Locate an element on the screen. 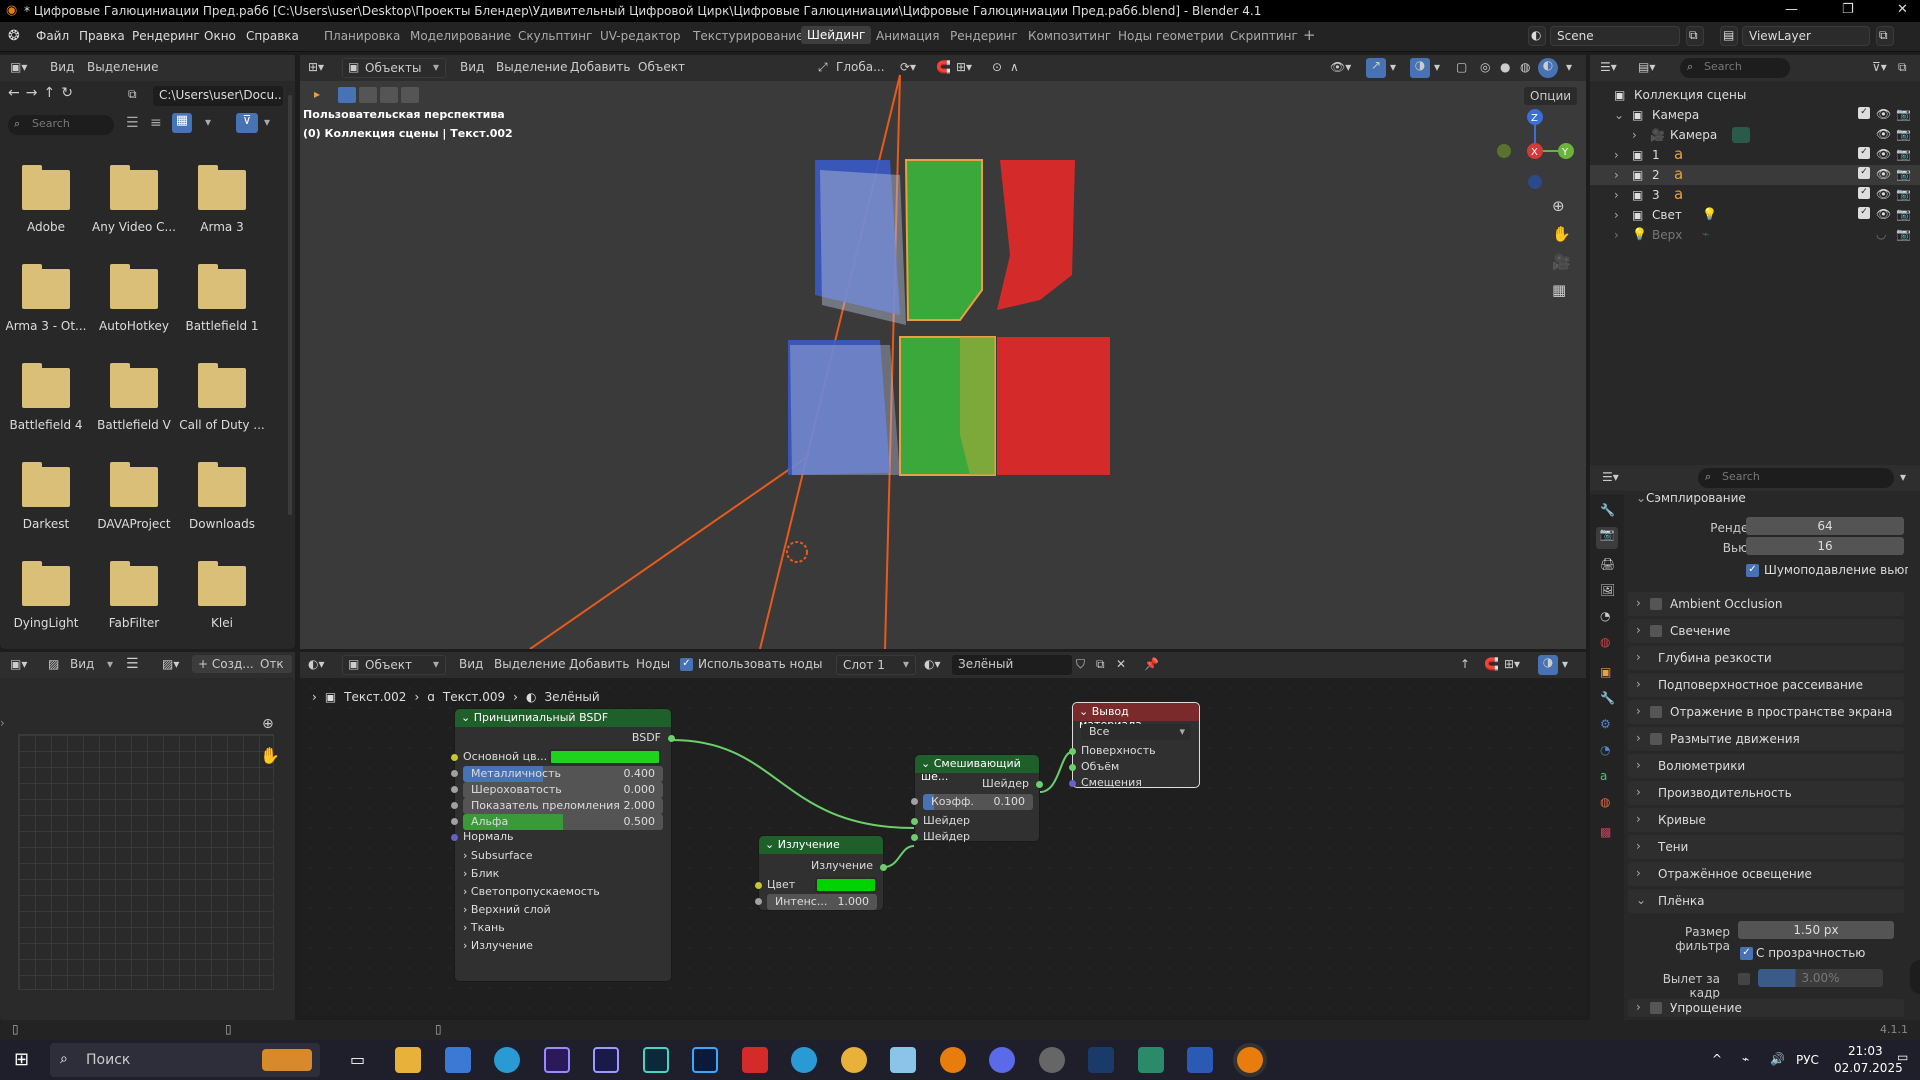 This screenshot has width=1920, height=1080. uv-grid is located at coordinates (146, 862).